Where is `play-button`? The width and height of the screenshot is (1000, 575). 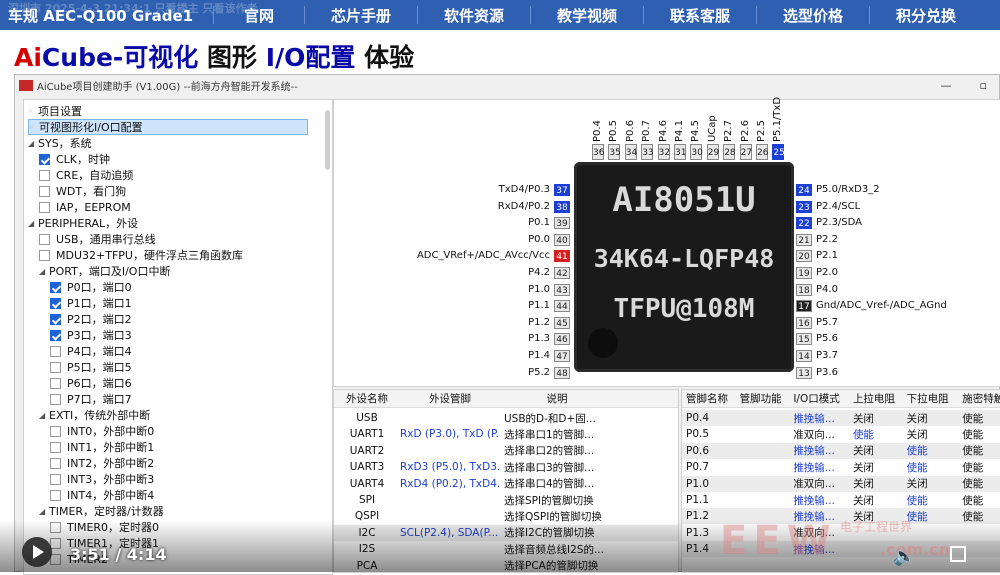
play-button is located at coordinates (37, 552).